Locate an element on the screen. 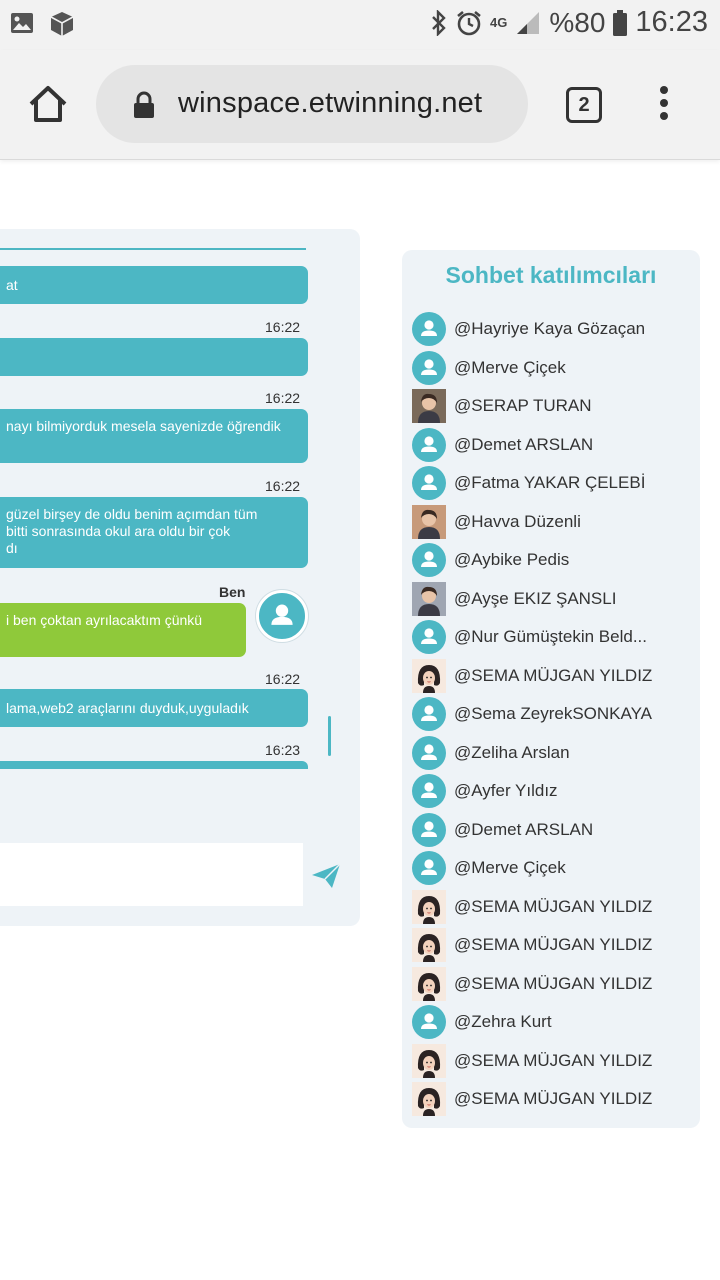  alarm-icon is located at coordinates (469, 22).